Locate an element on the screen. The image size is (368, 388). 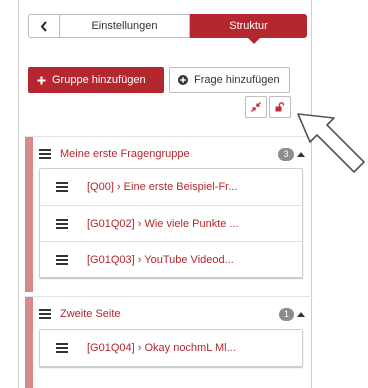
tab-settings-label: Einstellungen is located at coordinates (124, 26).